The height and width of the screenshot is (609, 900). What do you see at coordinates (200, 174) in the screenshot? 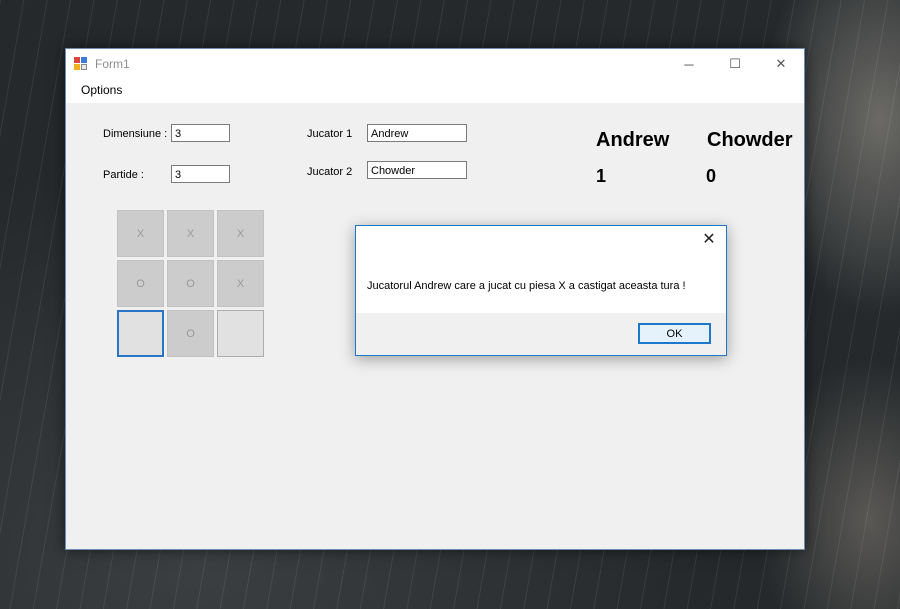
I see `rounds-input: 3` at bounding box center [200, 174].